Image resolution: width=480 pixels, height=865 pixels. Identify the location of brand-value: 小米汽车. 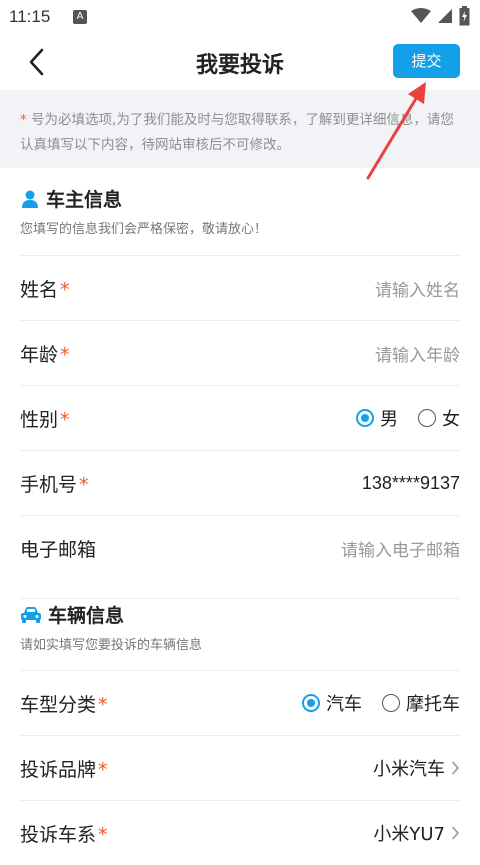
(409, 769).